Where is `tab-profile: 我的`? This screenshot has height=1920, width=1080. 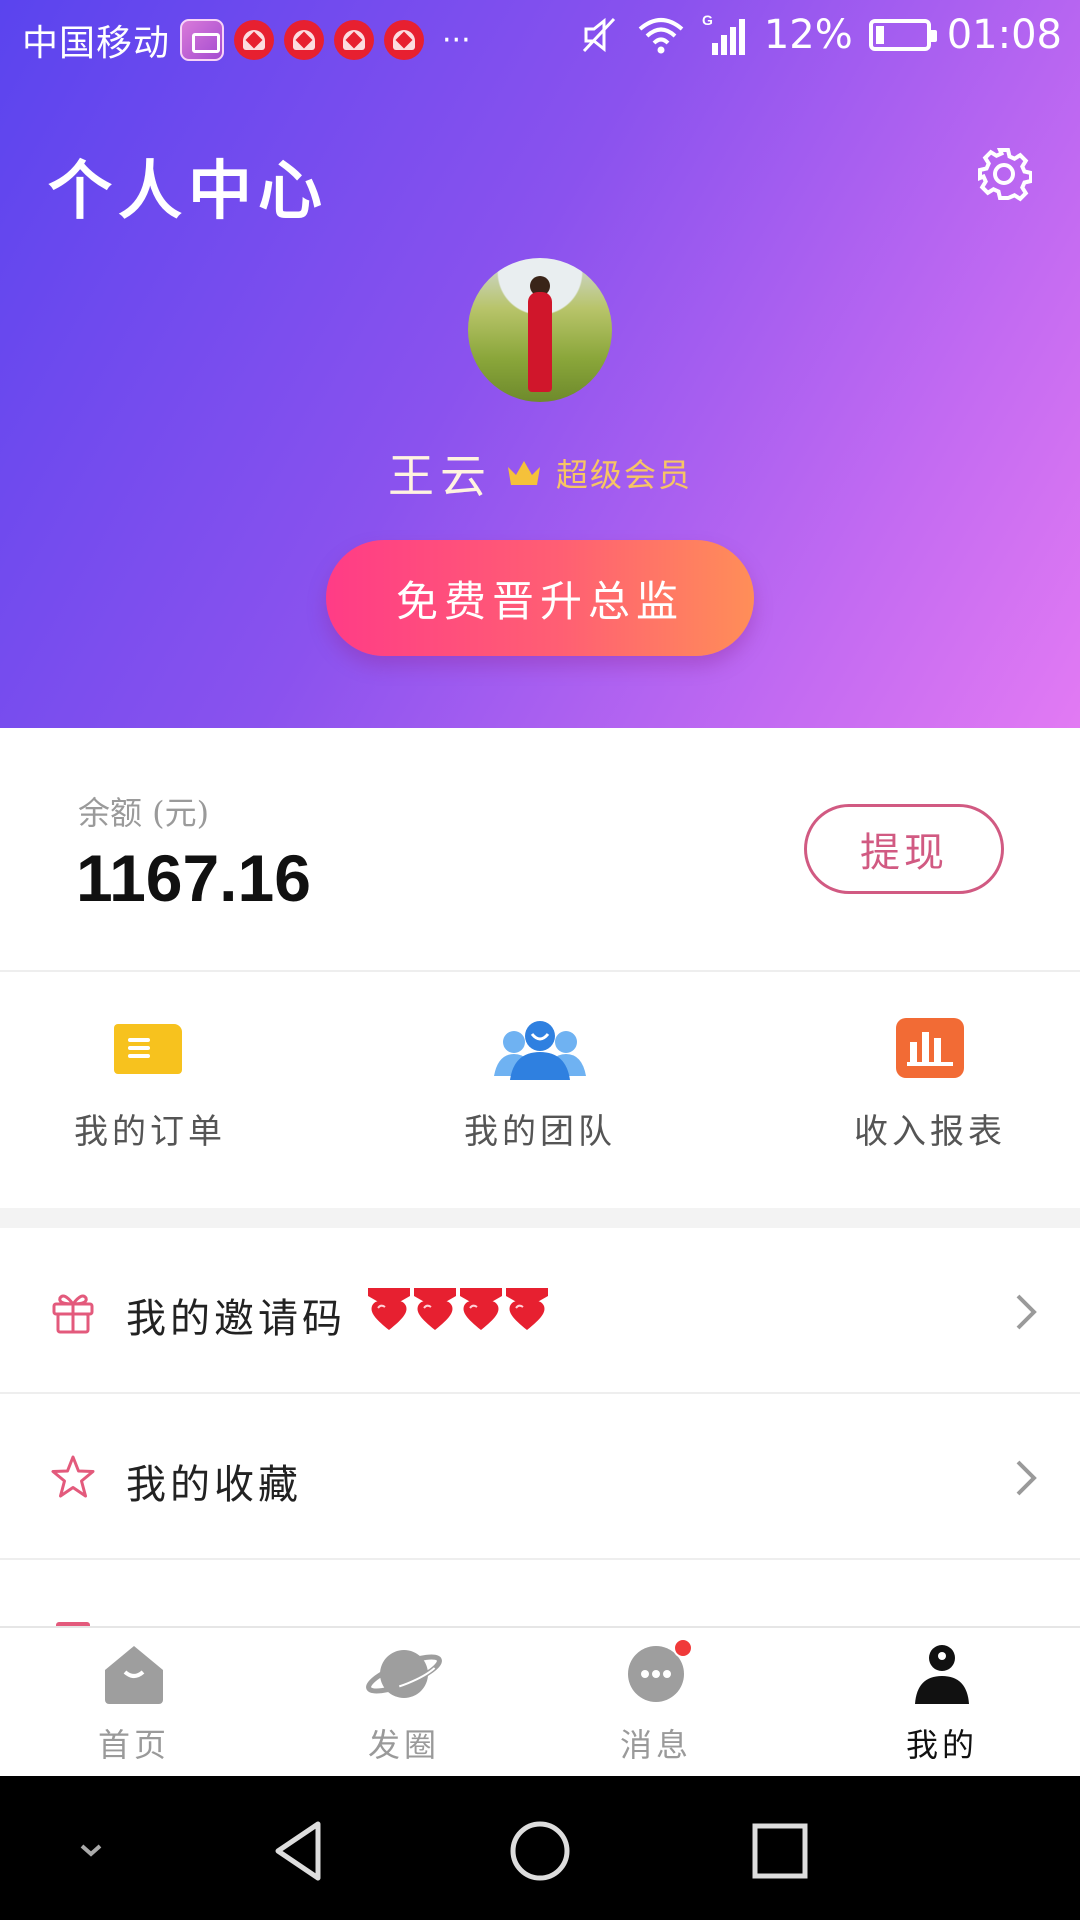
tab-profile: 我的 is located at coordinates (942, 1704).